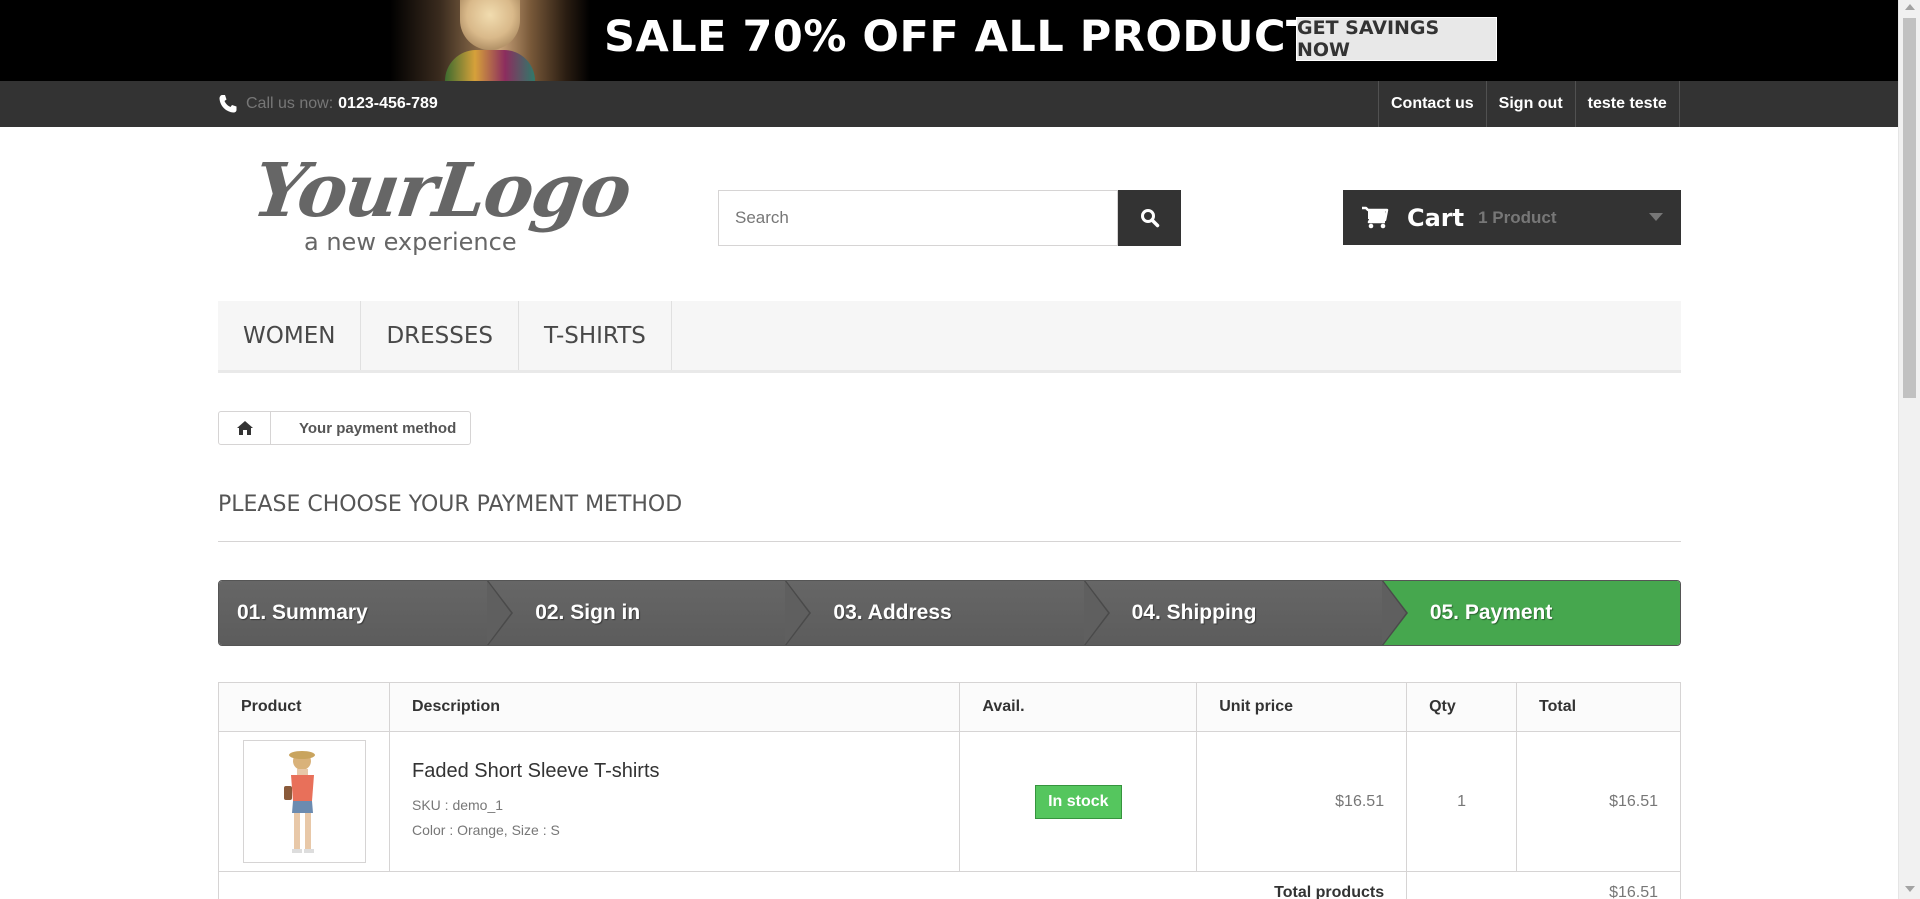  Describe the element at coordinates (1491, 612) in the screenshot. I see `step-label: 05. Payment` at that location.